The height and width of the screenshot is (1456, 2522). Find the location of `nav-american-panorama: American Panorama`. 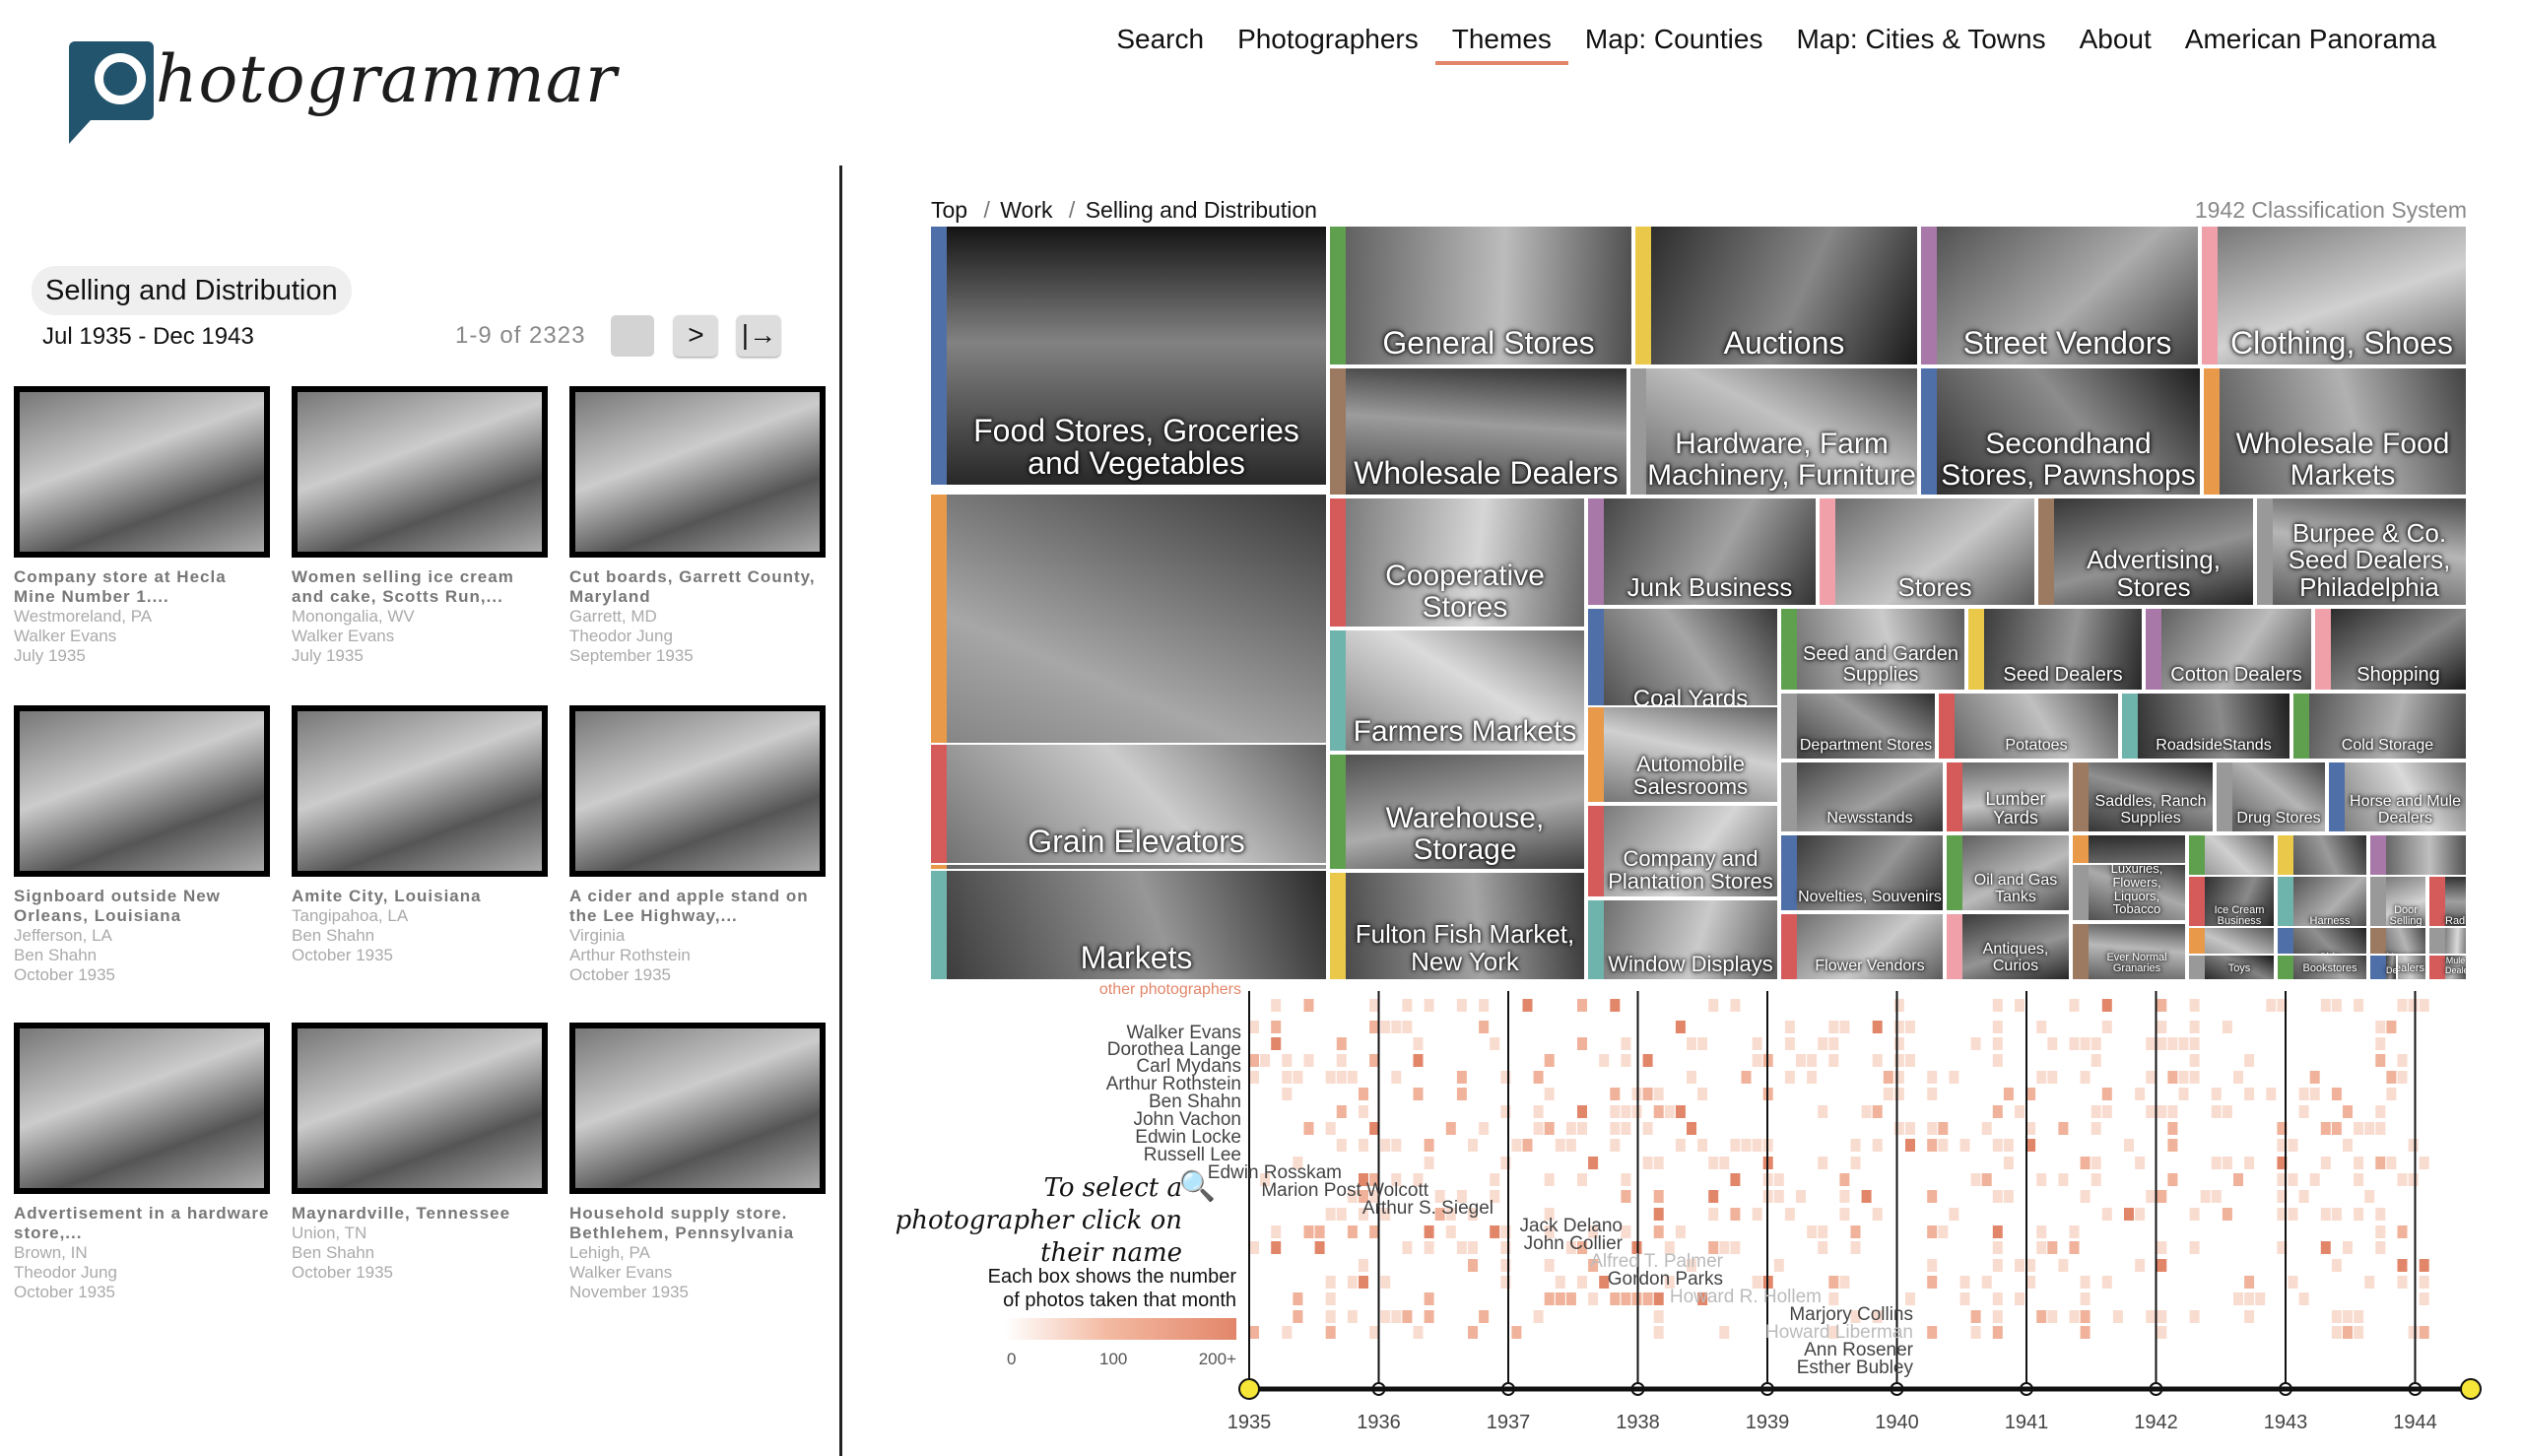

nav-american-panorama: American Panorama is located at coordinates (2310, 42).